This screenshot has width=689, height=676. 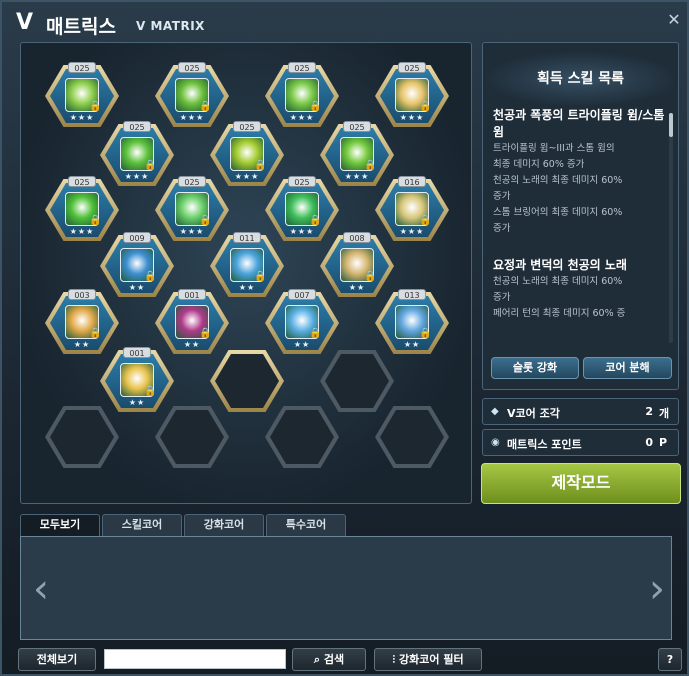 What do you see at coordinates (581, 483) in the screenshot?
I see `craft-mode-button: 제작모드` at bounding box center [581, 483].